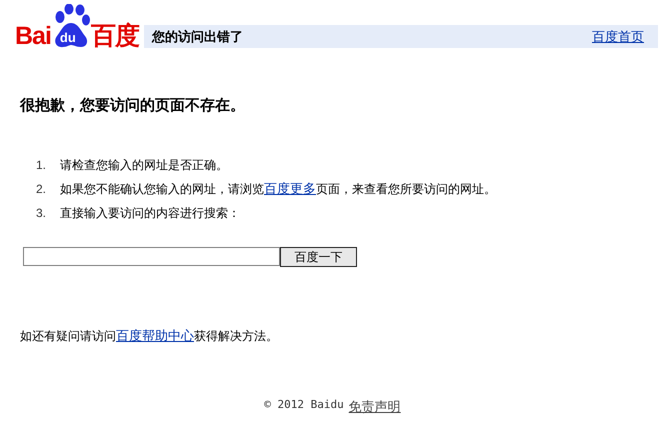 This screenshot has height=442, width=665. What do you see at coordinates (290, 189) in the screenshot?
I see `link: 百度更多` at bounding box center [290, 189].